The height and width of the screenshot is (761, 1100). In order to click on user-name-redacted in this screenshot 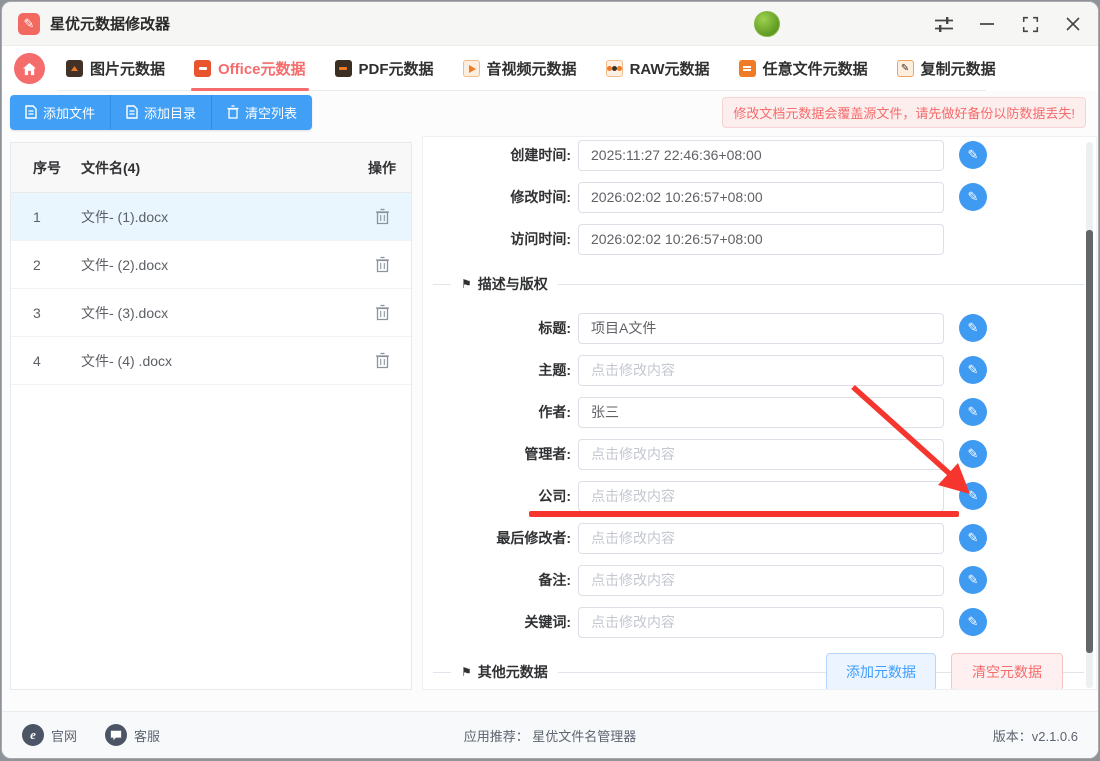, I will do `click(858, 24)`.